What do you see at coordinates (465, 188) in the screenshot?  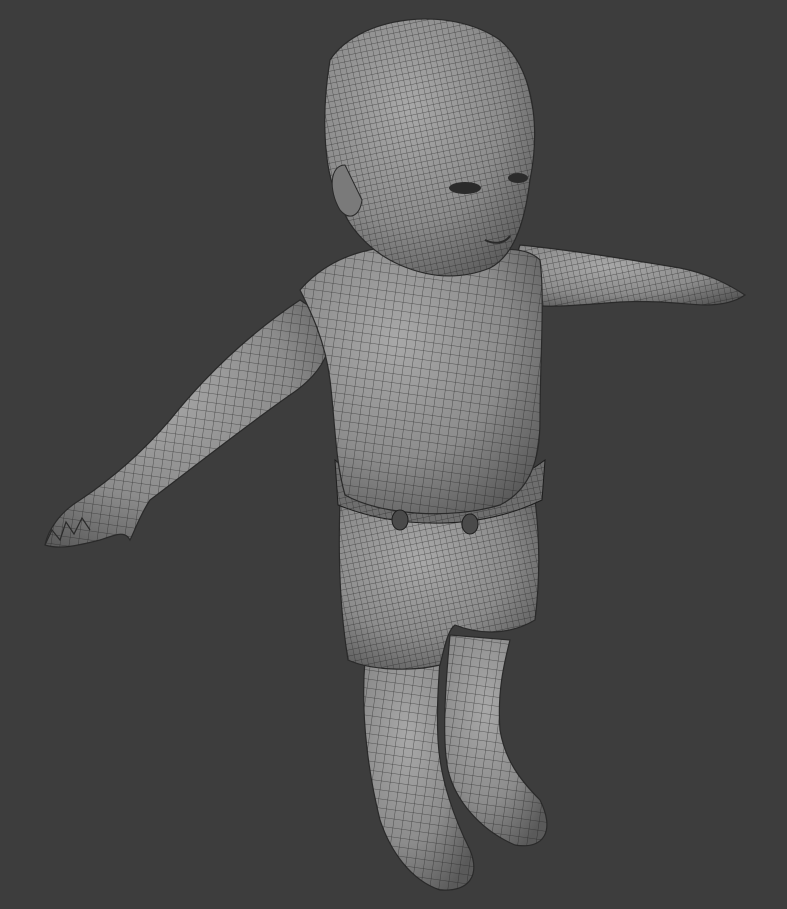 I see `eye-left` at bounding box center [465, 188].